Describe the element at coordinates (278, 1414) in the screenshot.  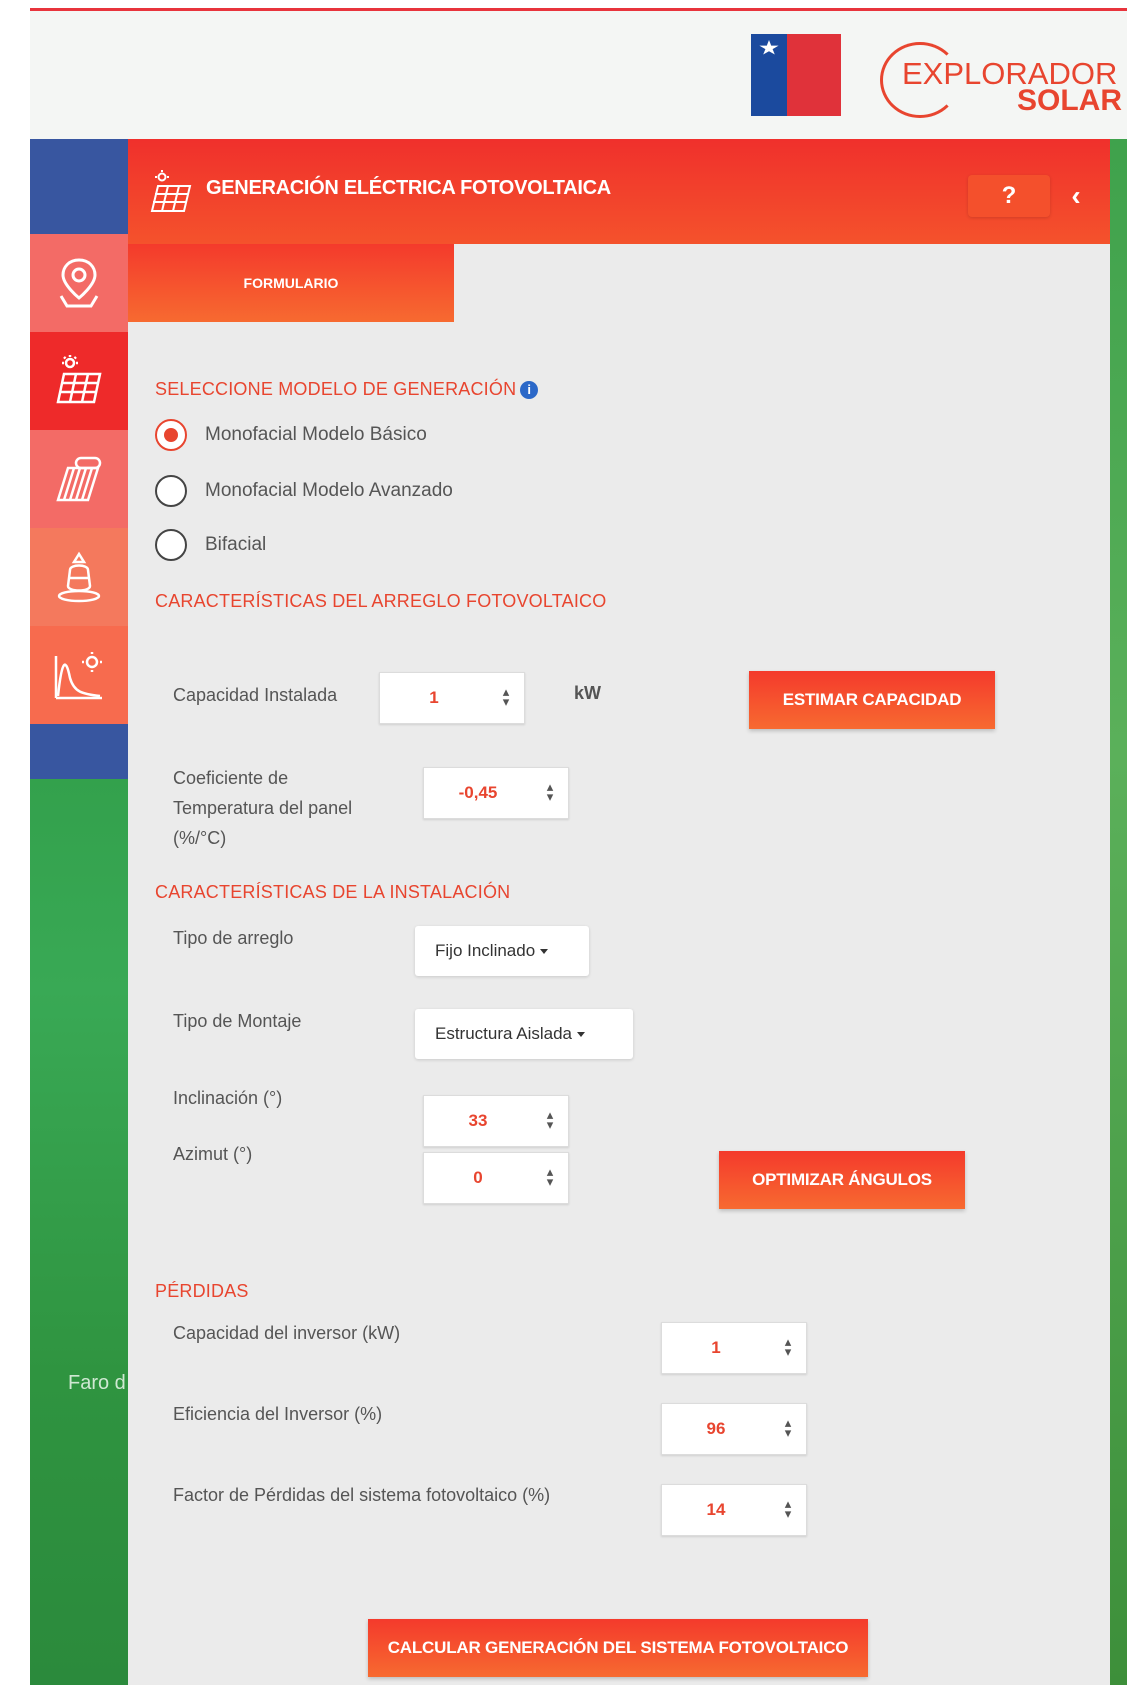
I see `inverter-efficiency-label: Eficiencia del Inversor (%)` at that location.